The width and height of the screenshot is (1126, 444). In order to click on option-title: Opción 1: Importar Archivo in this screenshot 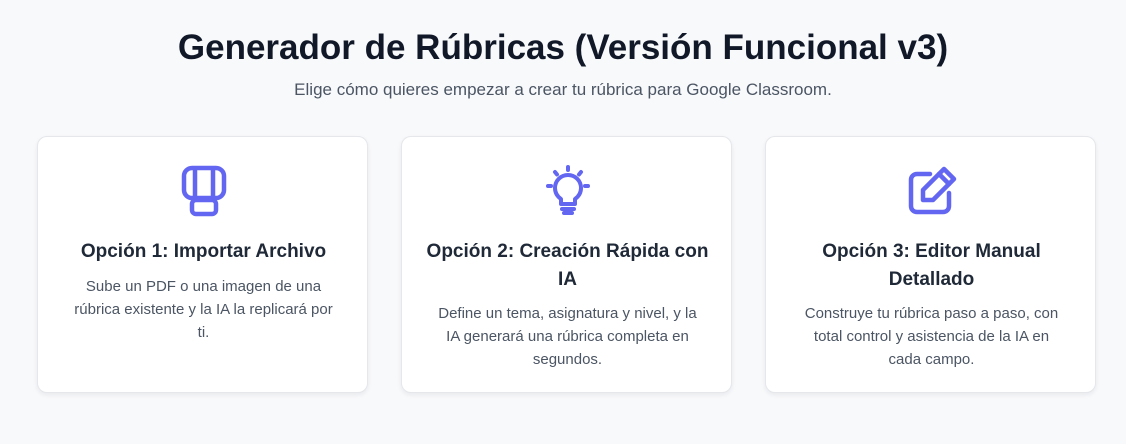, I will do `click(203, 251)`.